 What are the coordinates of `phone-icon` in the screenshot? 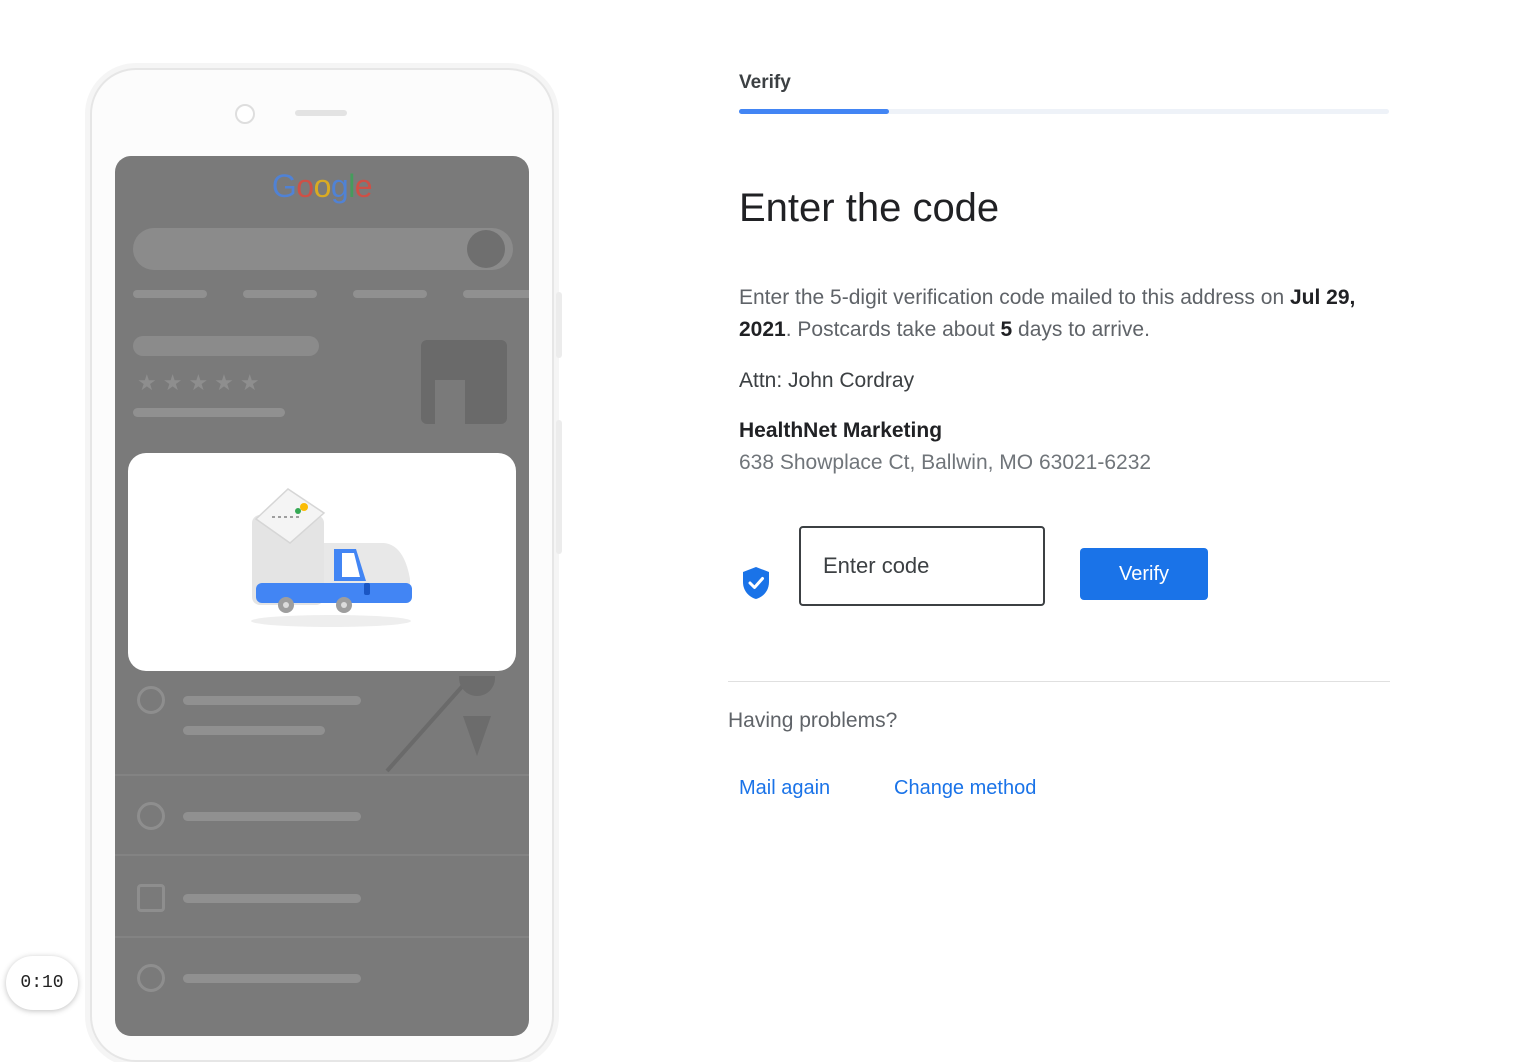 It's located at (151, 898).